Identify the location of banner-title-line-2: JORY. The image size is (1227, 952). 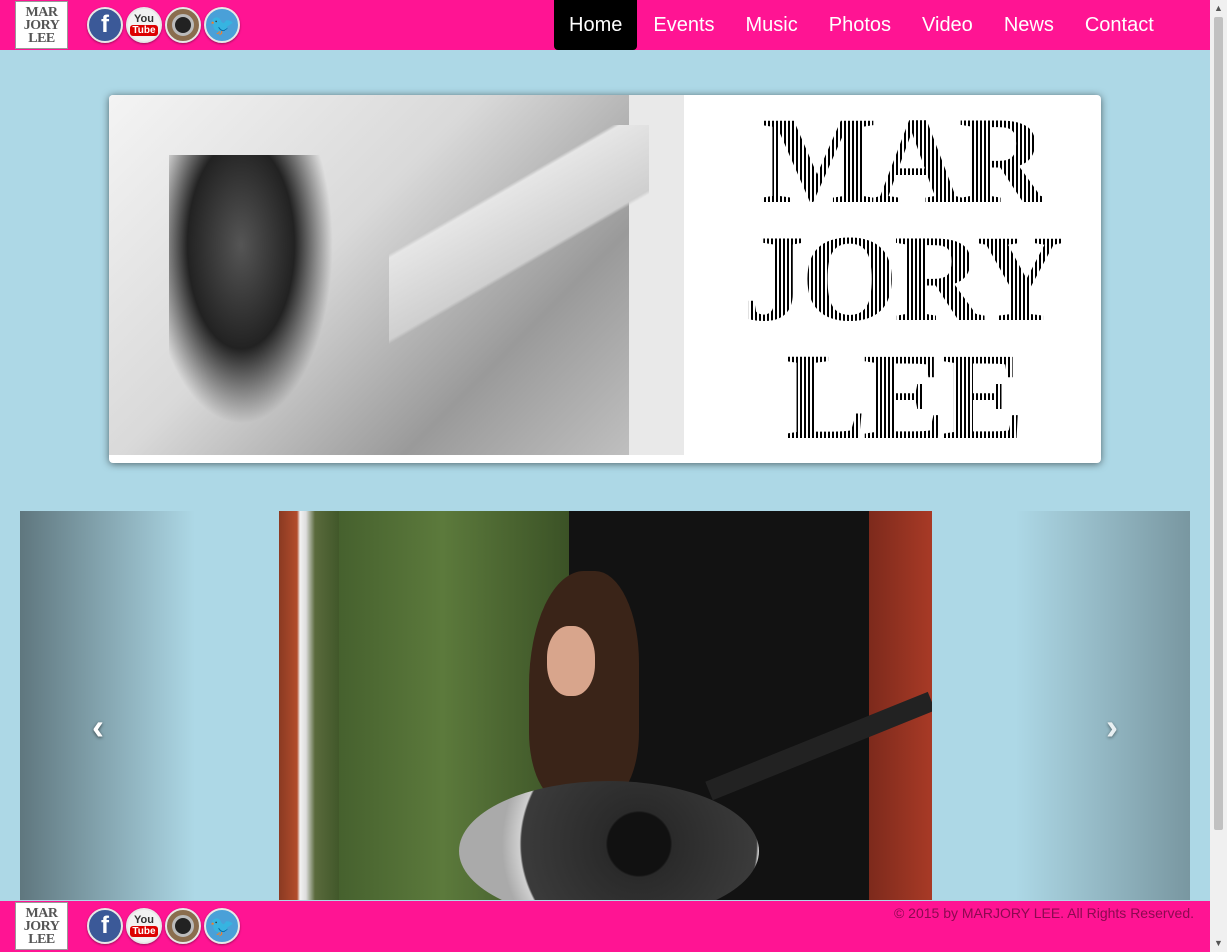
(903, 278).